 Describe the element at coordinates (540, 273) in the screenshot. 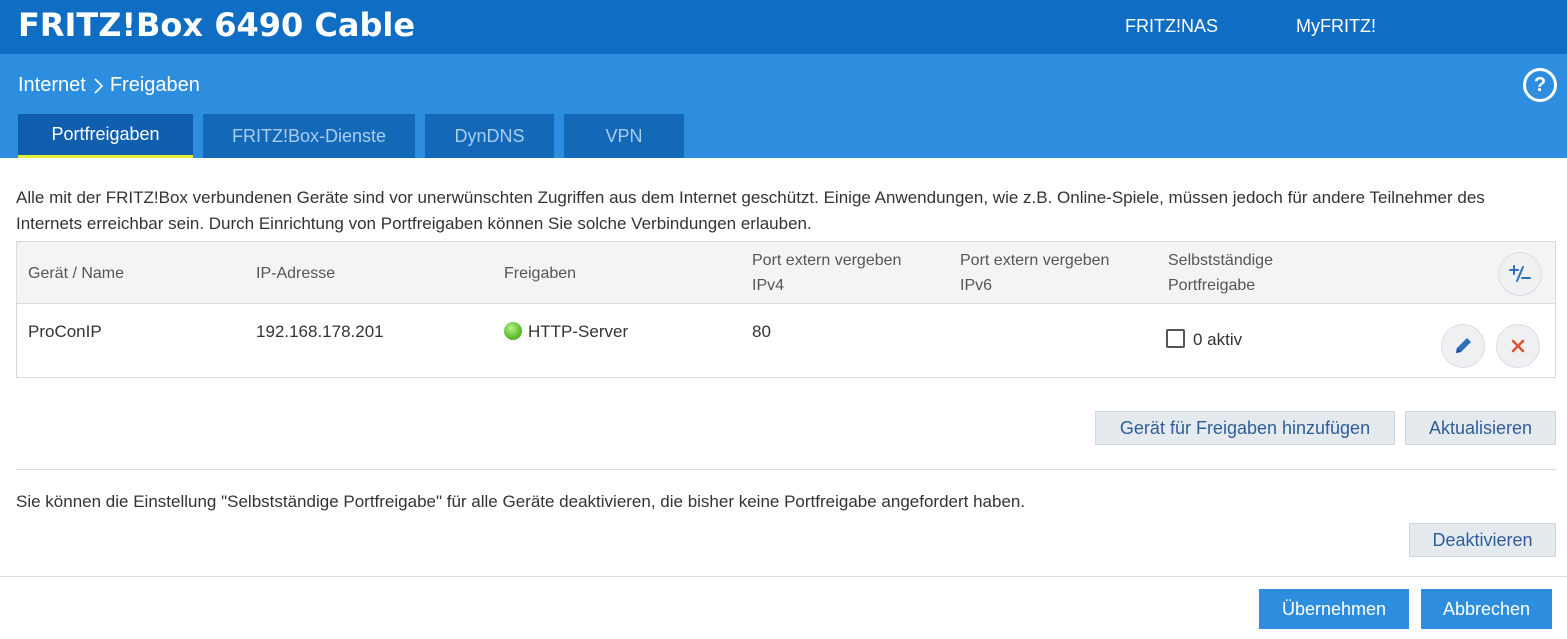

I see `column-header-shares: Freigaben` at that location.